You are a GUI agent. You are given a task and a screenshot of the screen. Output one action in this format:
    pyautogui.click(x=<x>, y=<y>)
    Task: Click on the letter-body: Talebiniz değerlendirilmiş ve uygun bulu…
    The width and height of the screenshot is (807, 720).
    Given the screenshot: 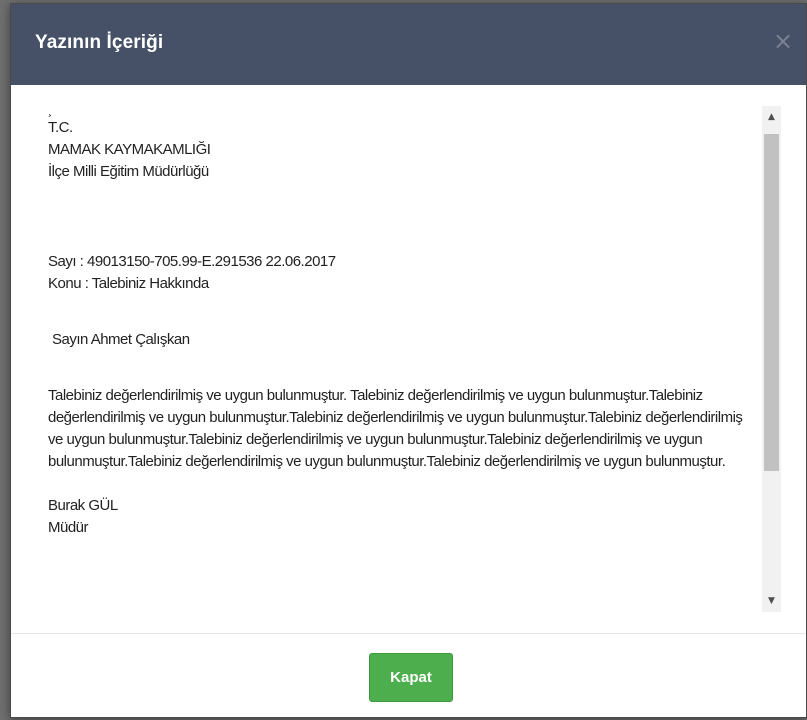 What is the action you would take?
    pyautogui.click(x=395, y=428)
    